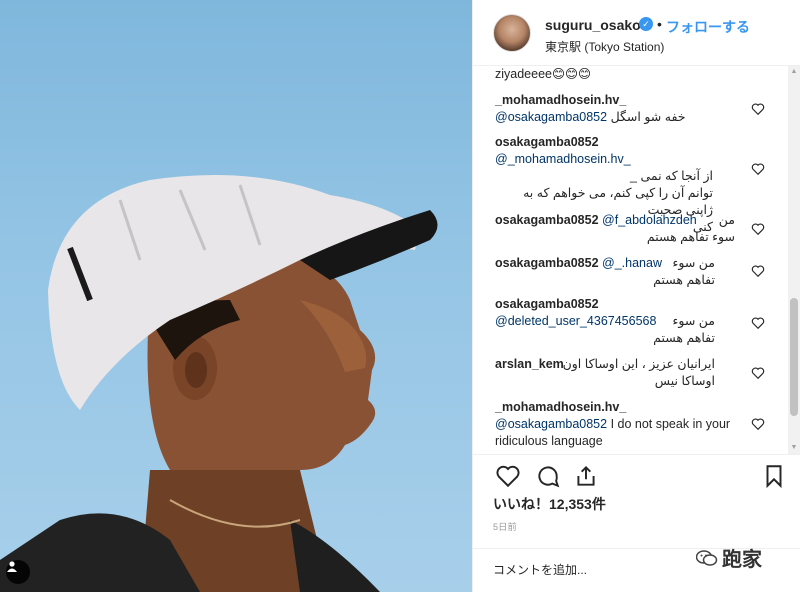 The height and width of the screenshot is (592, 800). What do you see at coordinates (586, 476) in the screenshot?
I see `share-icon` at bounding box center [586, 476].